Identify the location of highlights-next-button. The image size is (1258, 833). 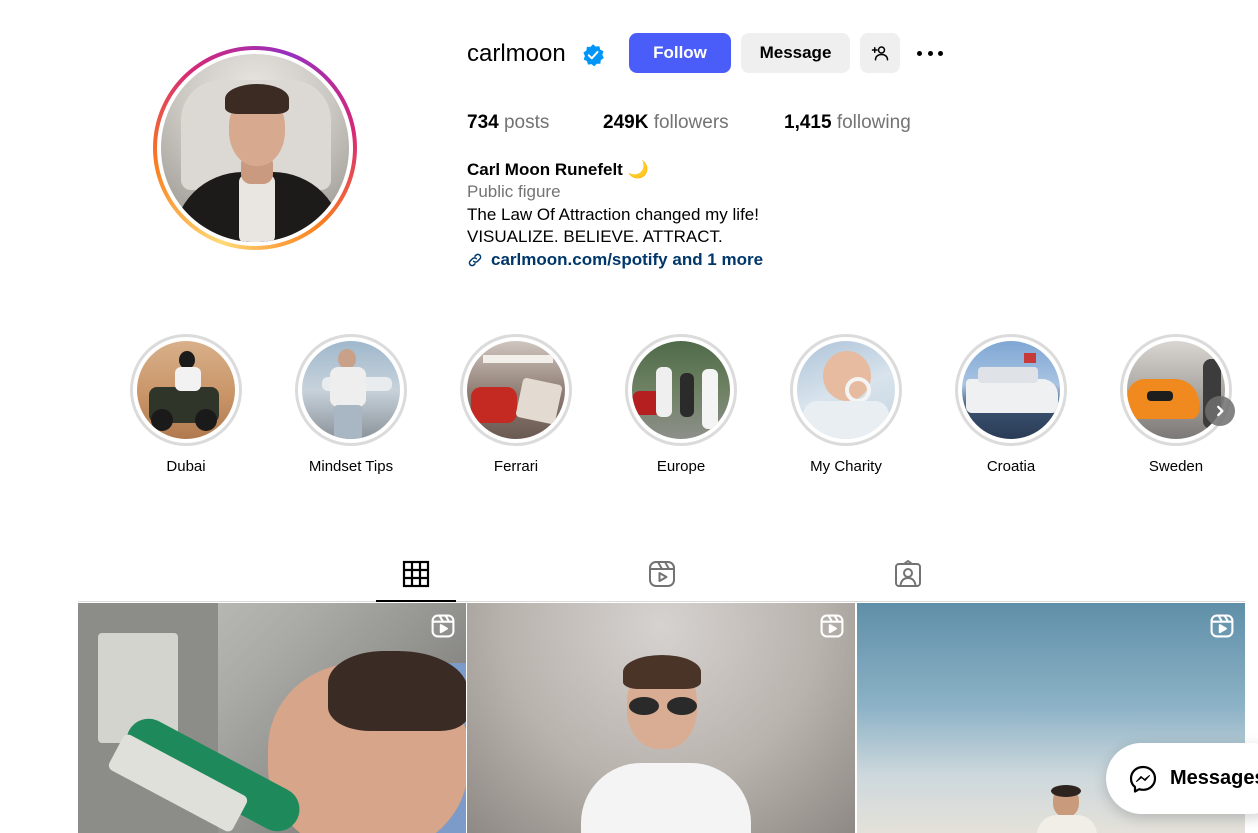
(1220, 411).